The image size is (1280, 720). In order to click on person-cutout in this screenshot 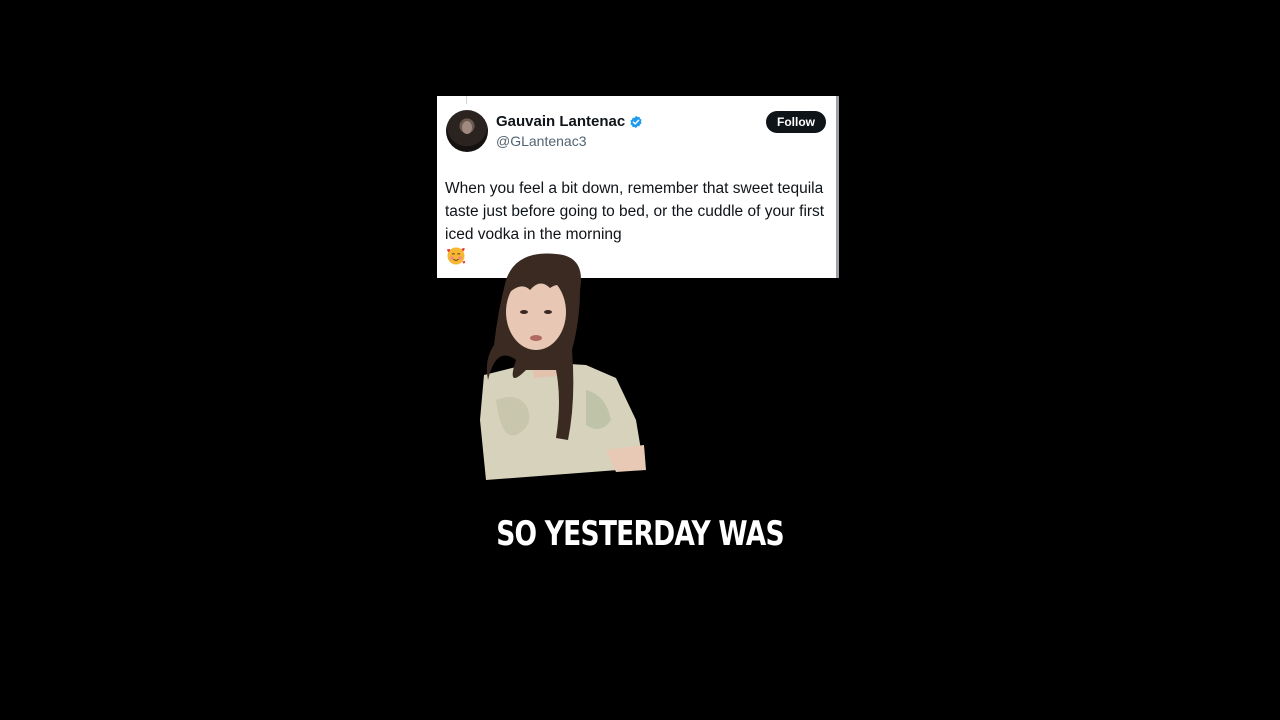, I will do `click(563, 366)`.